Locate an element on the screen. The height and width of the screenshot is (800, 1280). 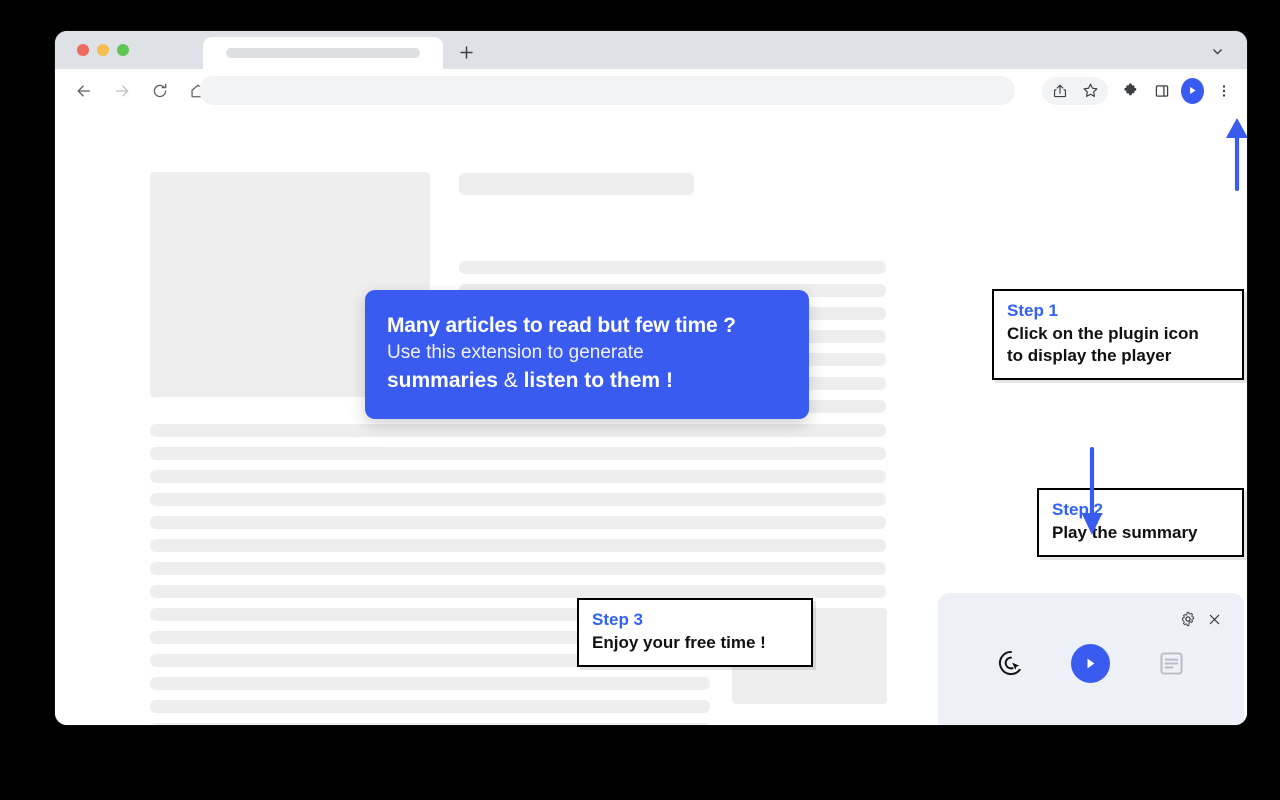
gear-icon is located at coordinates (1188, 621).